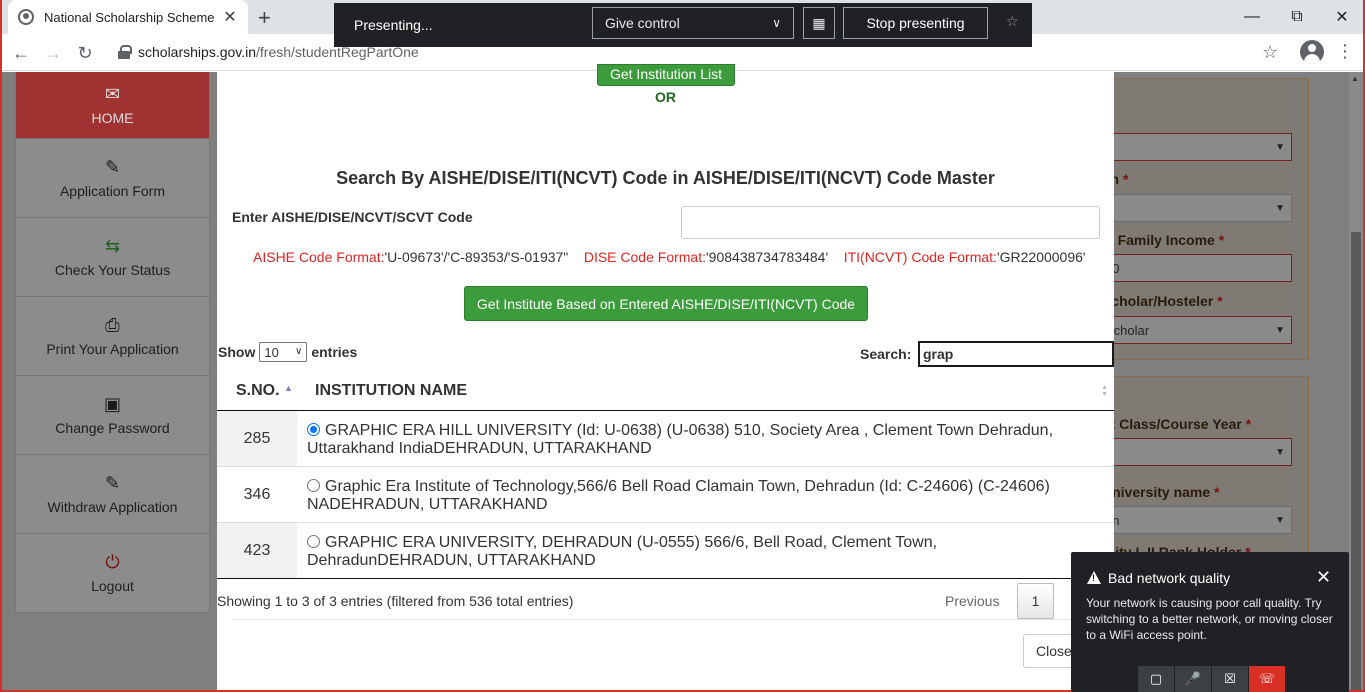  I want to click on menu-kebab-icon: ⋮, so click(1345, 51).